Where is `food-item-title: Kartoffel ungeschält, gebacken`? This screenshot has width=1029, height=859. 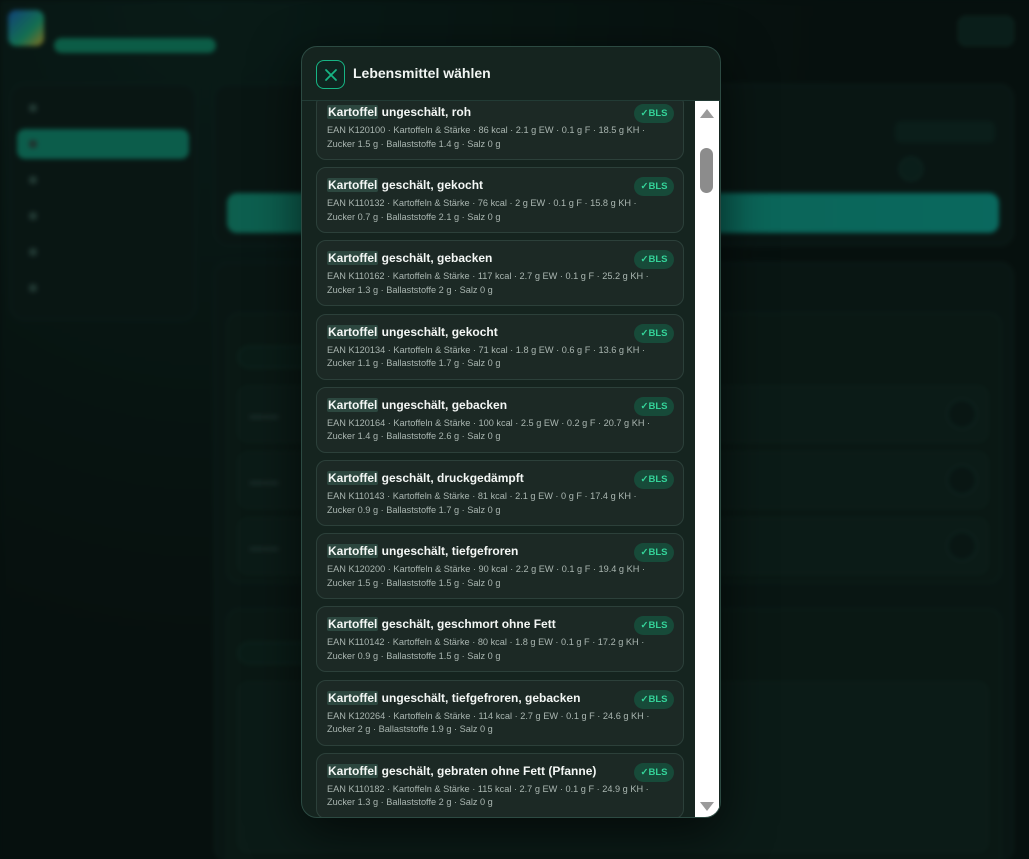 food-item-title: Kartoffel ungeschält, gebacken is located at coordinates (477, 404).